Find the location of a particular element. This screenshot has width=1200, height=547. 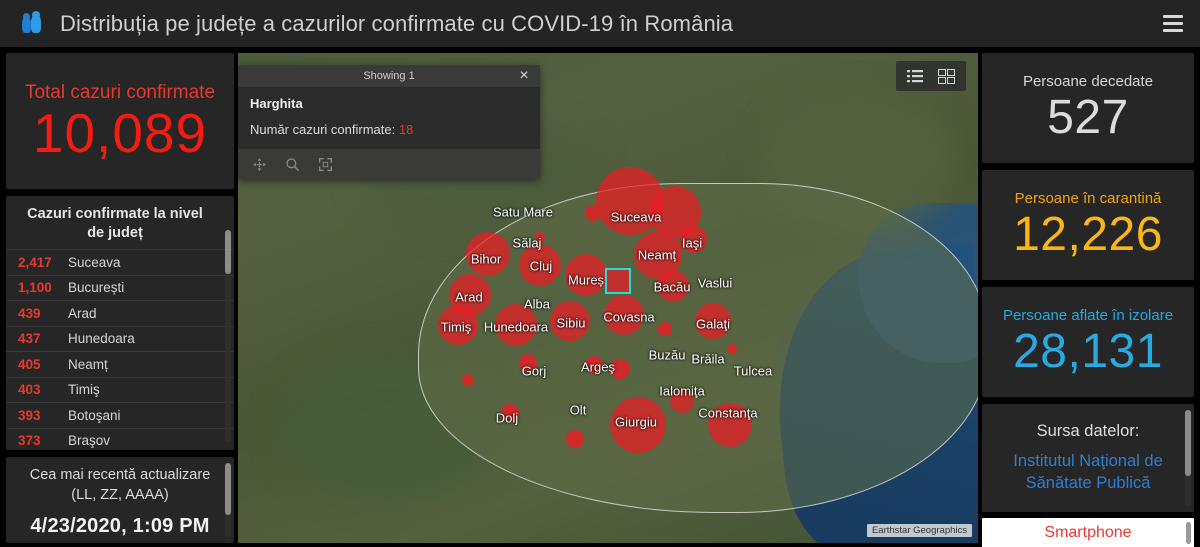

county-name: Arad is located at coordinates (82, 313).